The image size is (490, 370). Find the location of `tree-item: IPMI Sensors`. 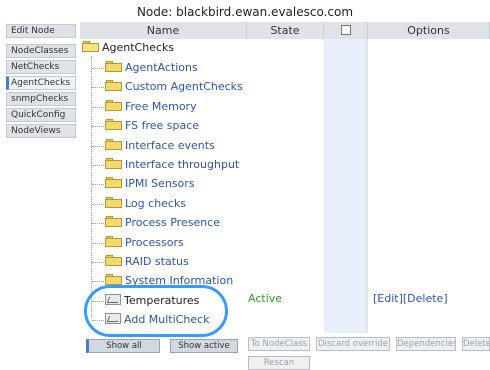

tree-item: IPMI Sensors is located at coordinates (143, 184).